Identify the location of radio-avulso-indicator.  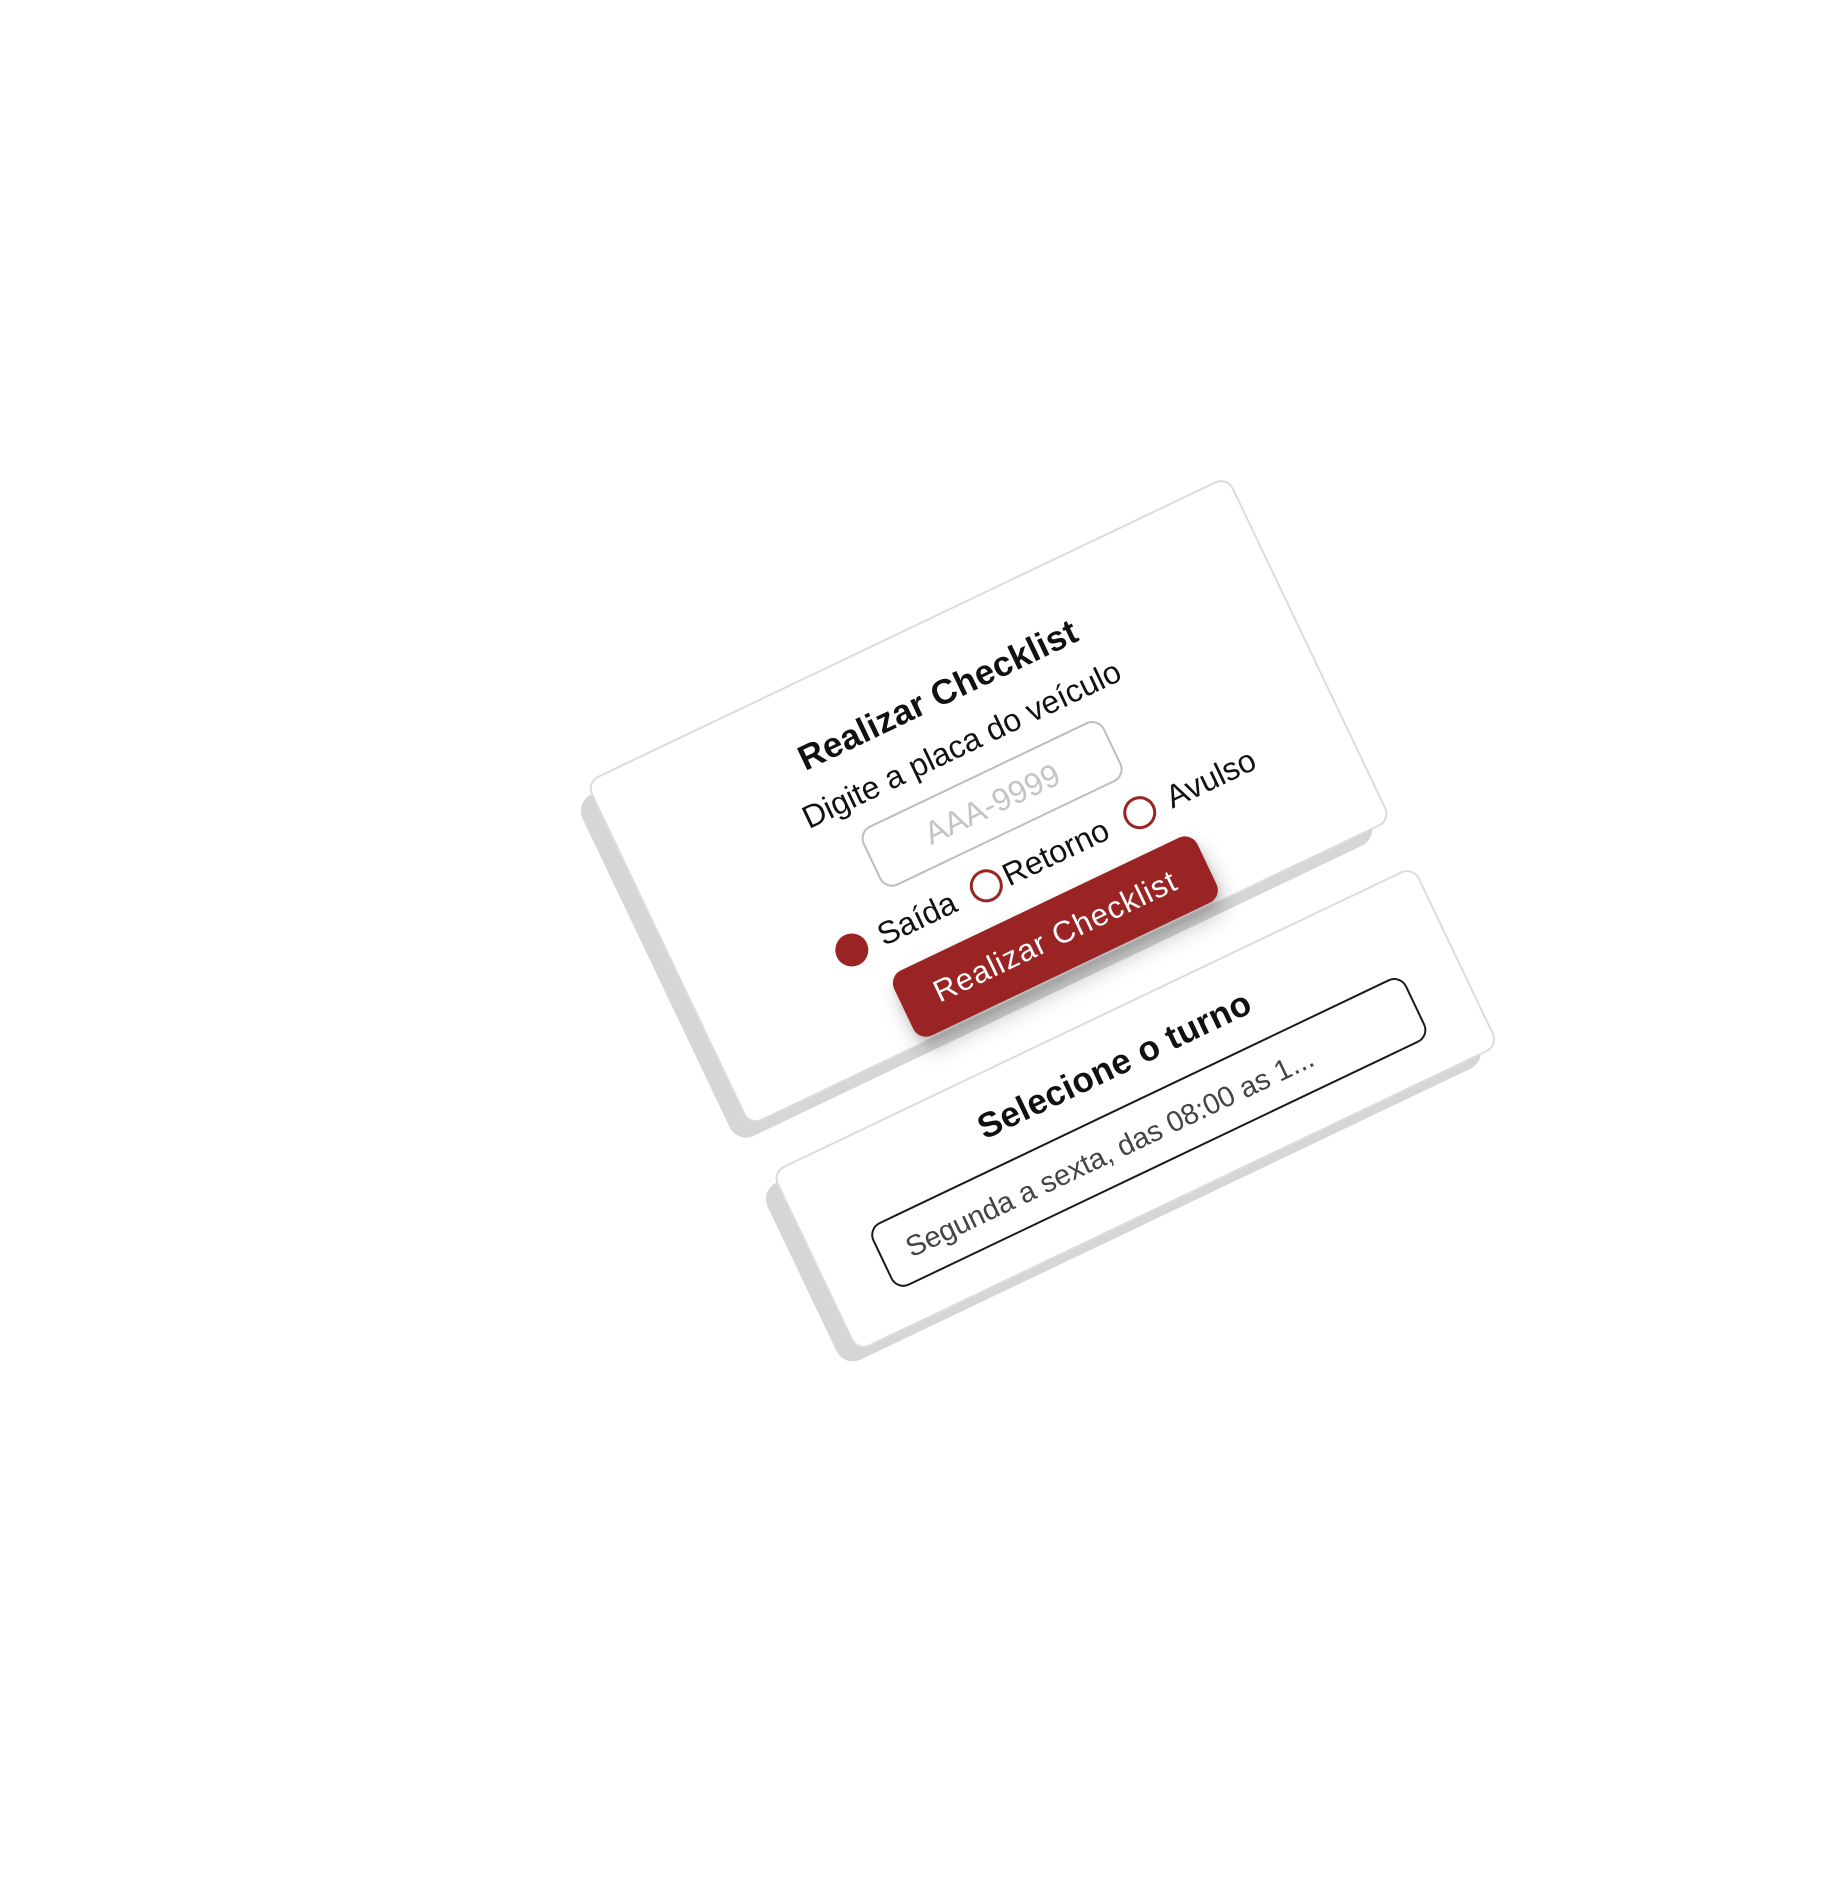
(1140, 812).